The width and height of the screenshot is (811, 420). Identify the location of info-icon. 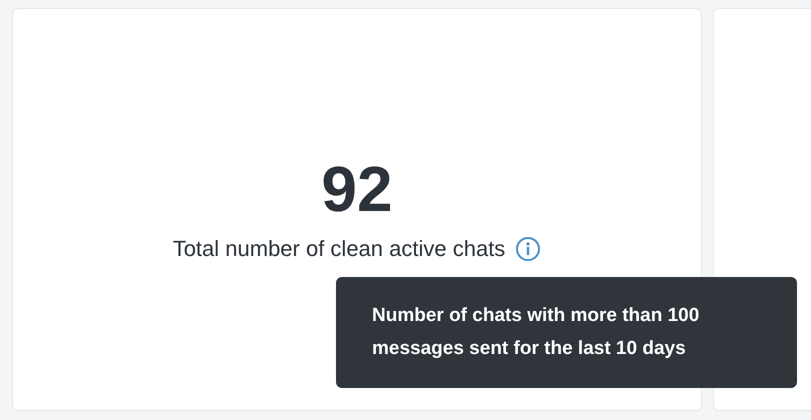
(528, 249).